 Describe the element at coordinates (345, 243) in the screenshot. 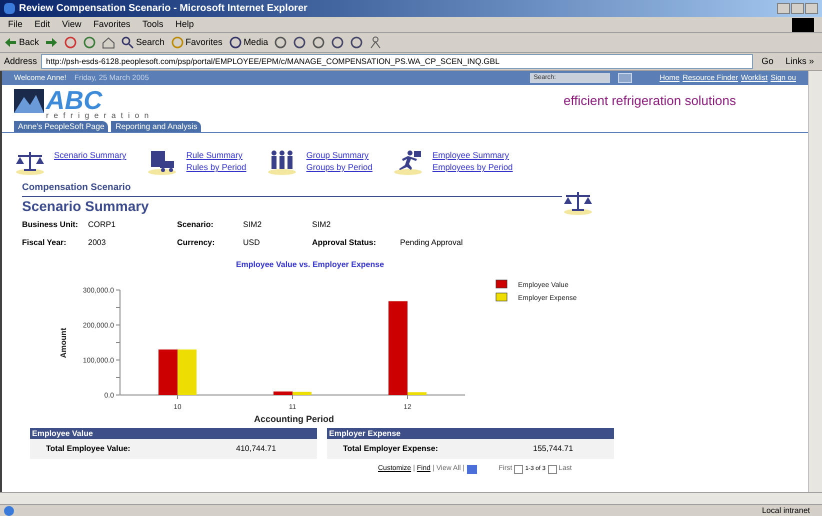

I see `field-label: Approval Status:` at that location.